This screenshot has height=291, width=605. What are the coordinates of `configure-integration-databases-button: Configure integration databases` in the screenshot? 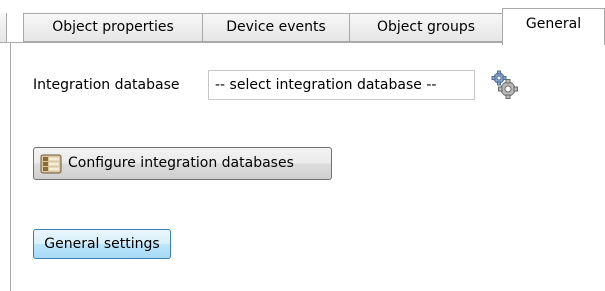 It's located at (182, 163).